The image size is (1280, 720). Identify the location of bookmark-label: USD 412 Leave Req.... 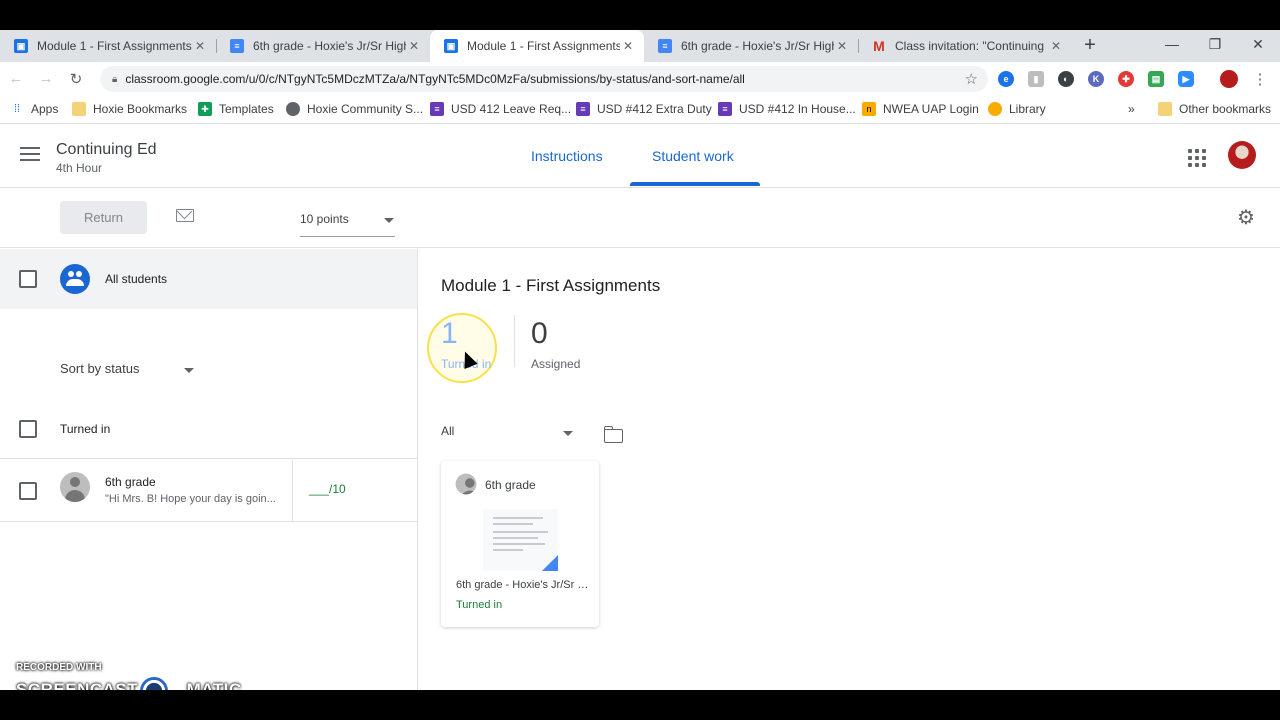
(511, 109).